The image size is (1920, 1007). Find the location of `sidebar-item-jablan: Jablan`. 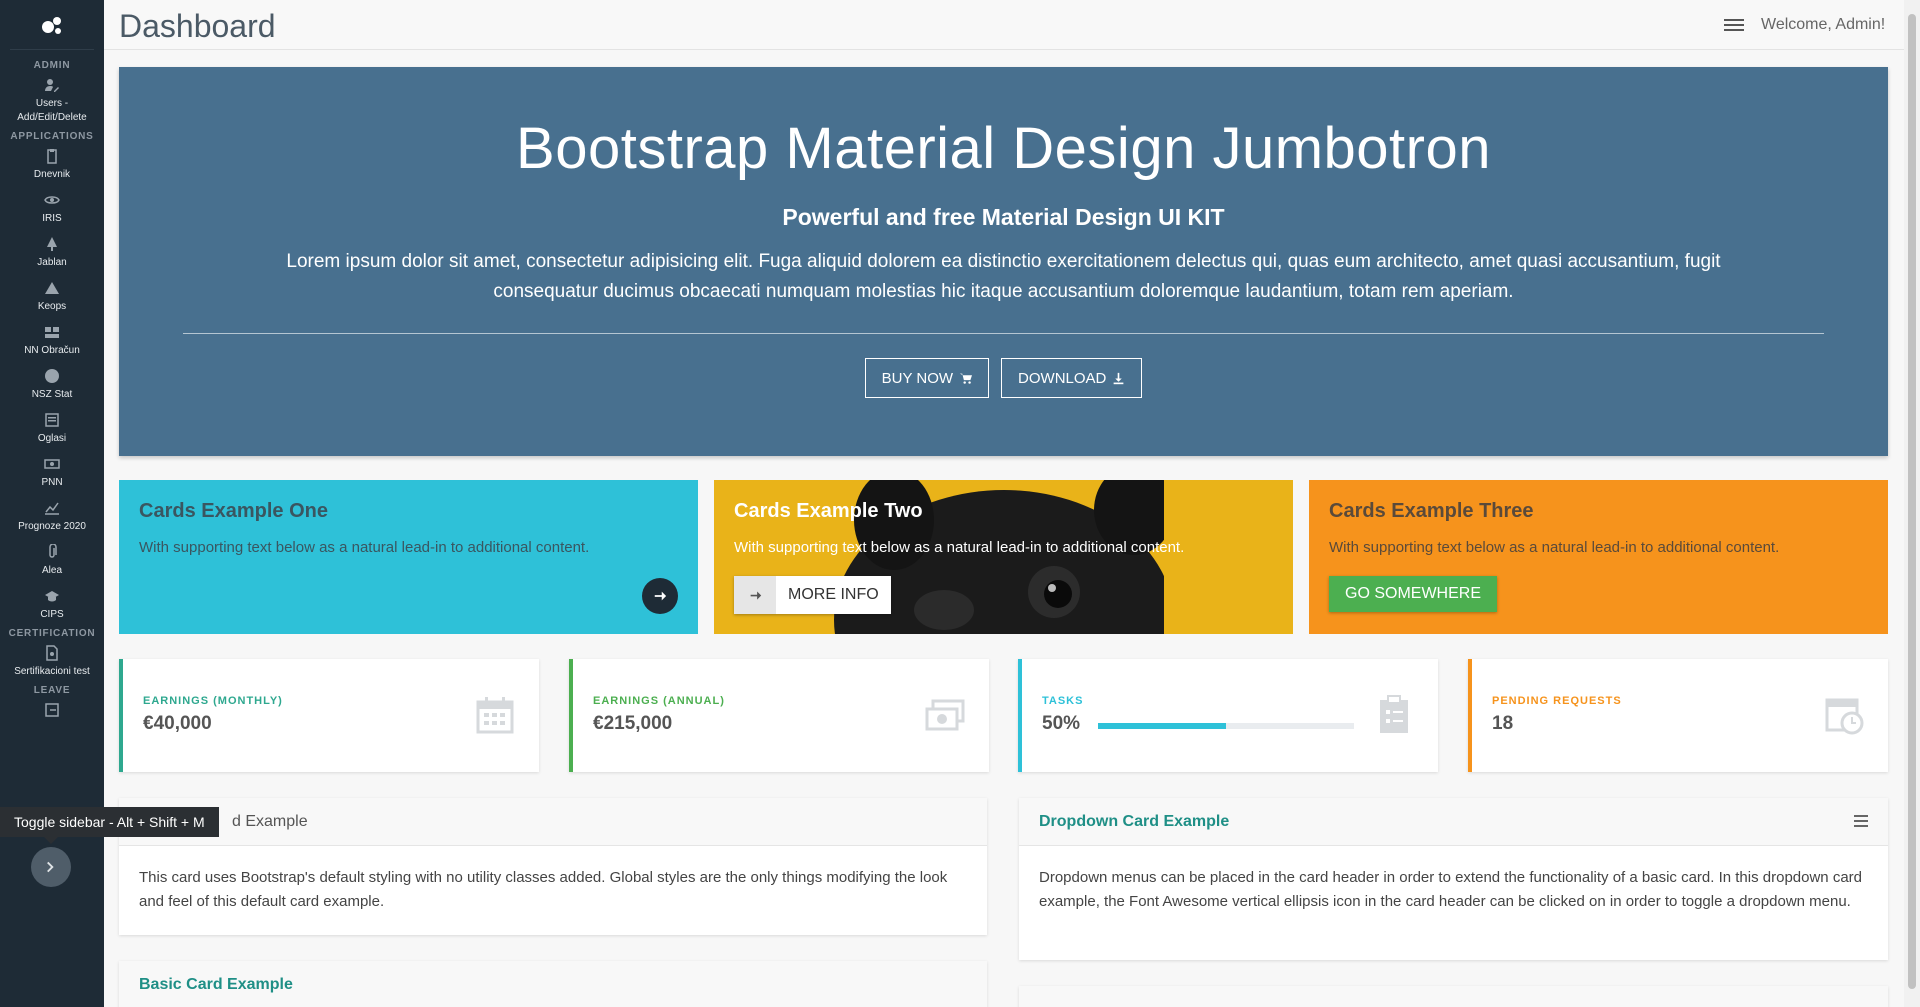

sidebar-item-jablan: Jablan is located at coordinates (52, 252).